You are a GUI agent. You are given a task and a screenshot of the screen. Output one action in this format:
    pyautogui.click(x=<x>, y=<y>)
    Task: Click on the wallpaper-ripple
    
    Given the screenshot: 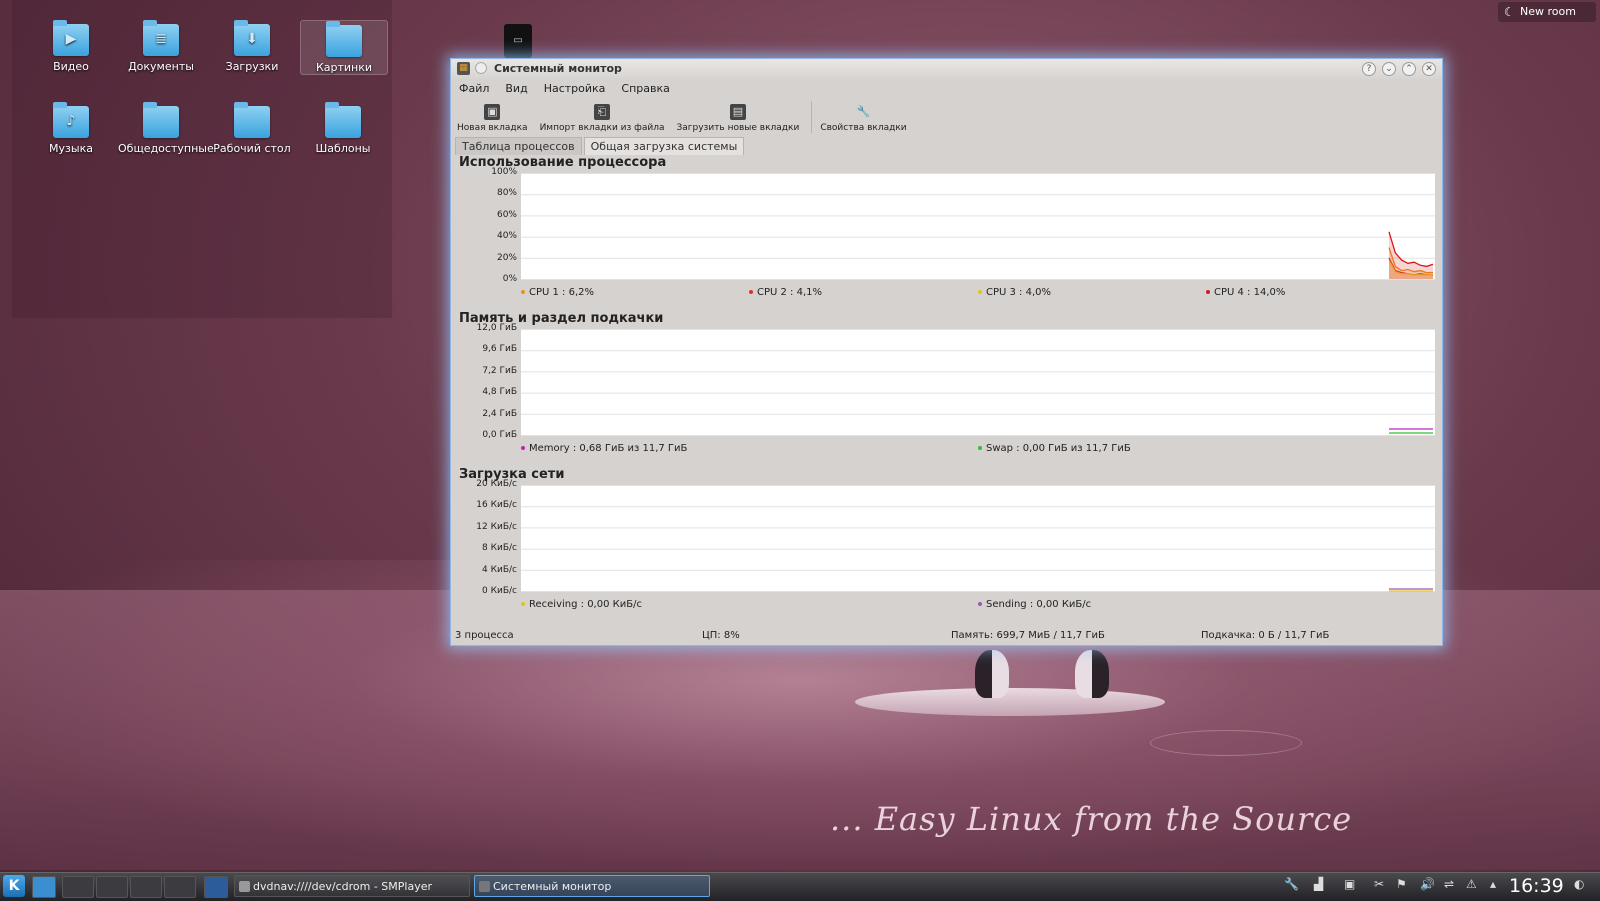 What is the action you would take?
    pyautogui.click(x=1226, y=743)
    